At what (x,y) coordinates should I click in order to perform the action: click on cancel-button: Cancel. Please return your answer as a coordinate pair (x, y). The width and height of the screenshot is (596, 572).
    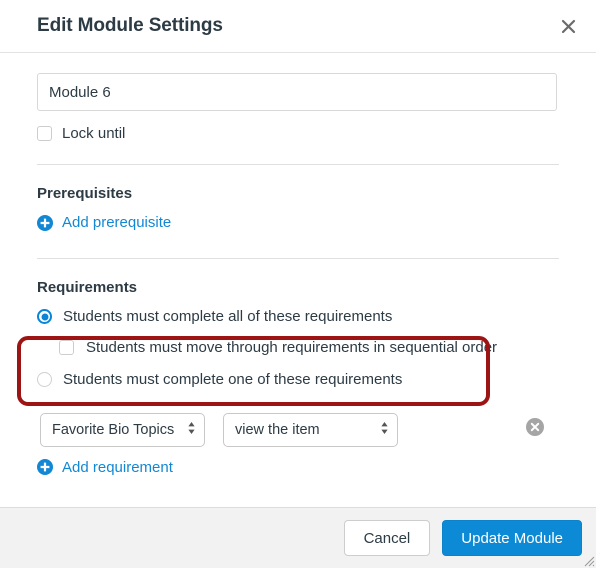
    Looking at the image, I should click on (387, 538).